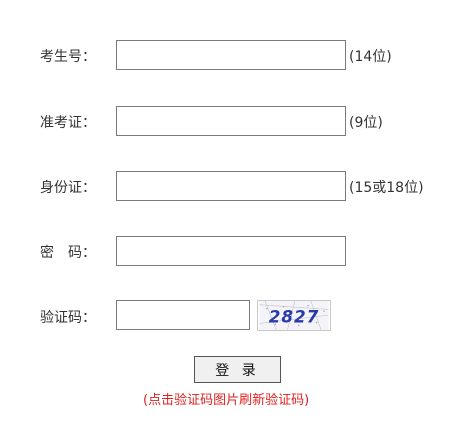  Describe the element at coordinates (386, 188) in the screenshot. I see `id-card-hint: (15或18位)` at that location.